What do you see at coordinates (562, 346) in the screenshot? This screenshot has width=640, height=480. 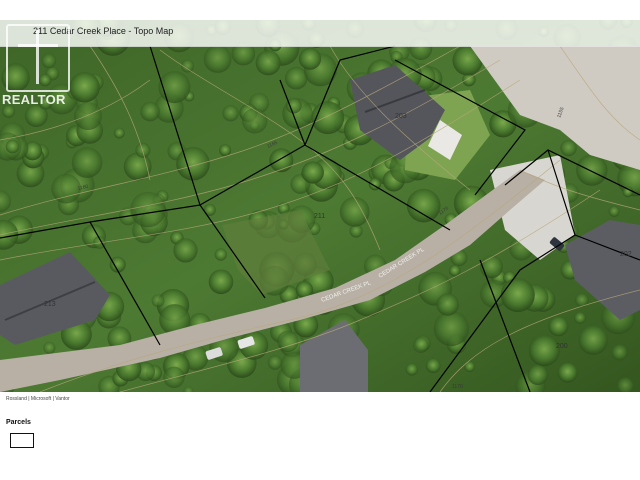 I see `parcel-number: 200` at bounding box center [562, 346].